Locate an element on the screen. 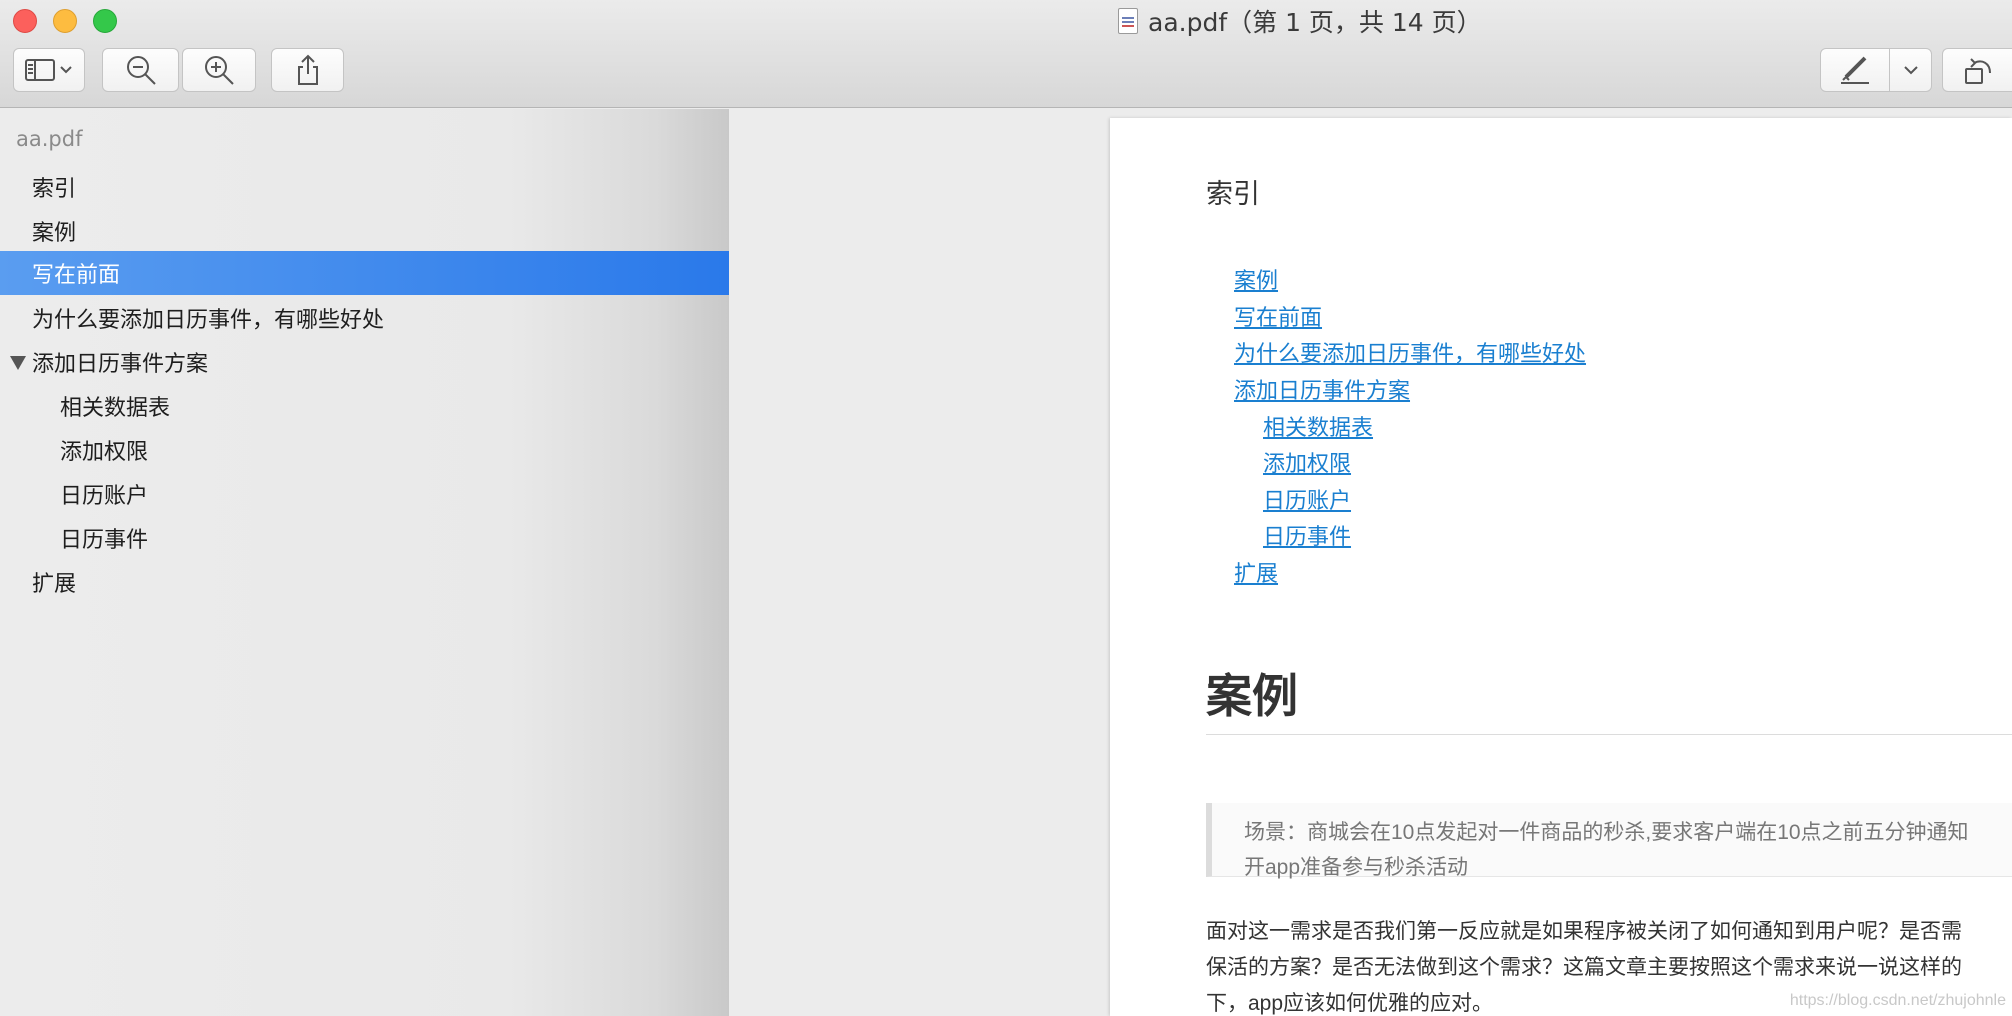 The height and width of the screenshot is (1016, 2012). outline-item-label: 相关数据表 is located at coordinates (115, 408).